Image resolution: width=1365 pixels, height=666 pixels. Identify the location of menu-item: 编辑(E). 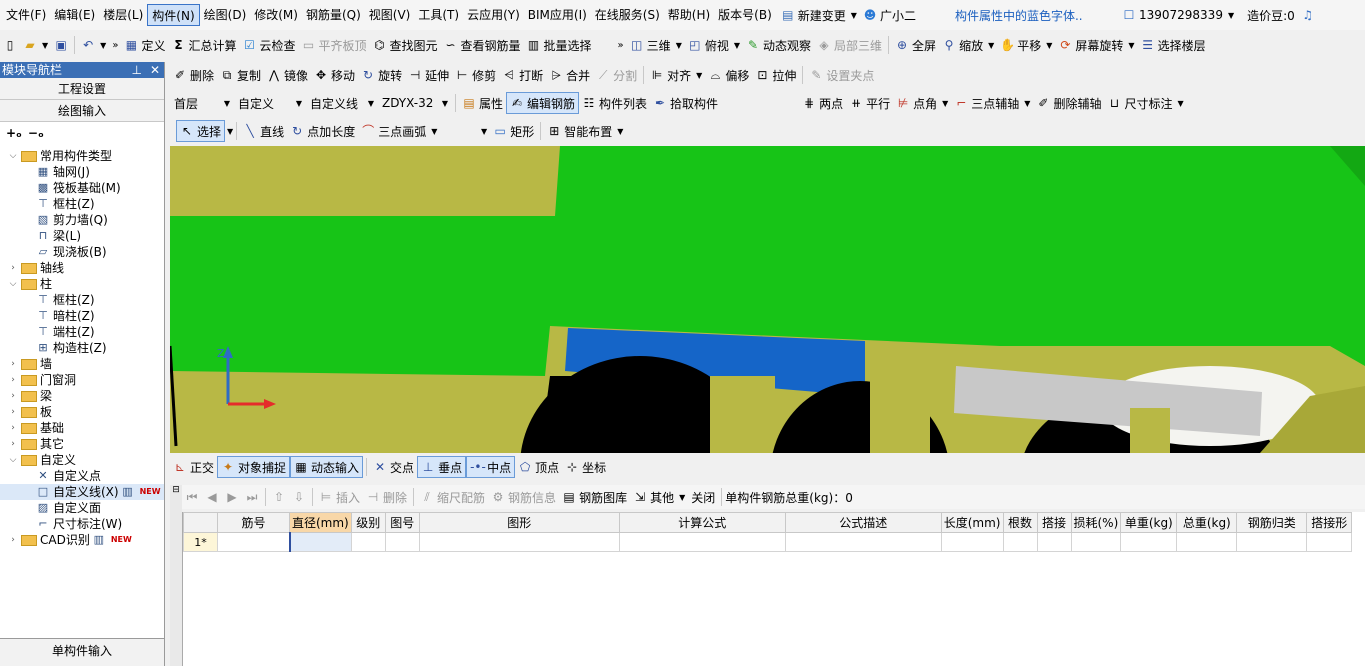
(74, 15).